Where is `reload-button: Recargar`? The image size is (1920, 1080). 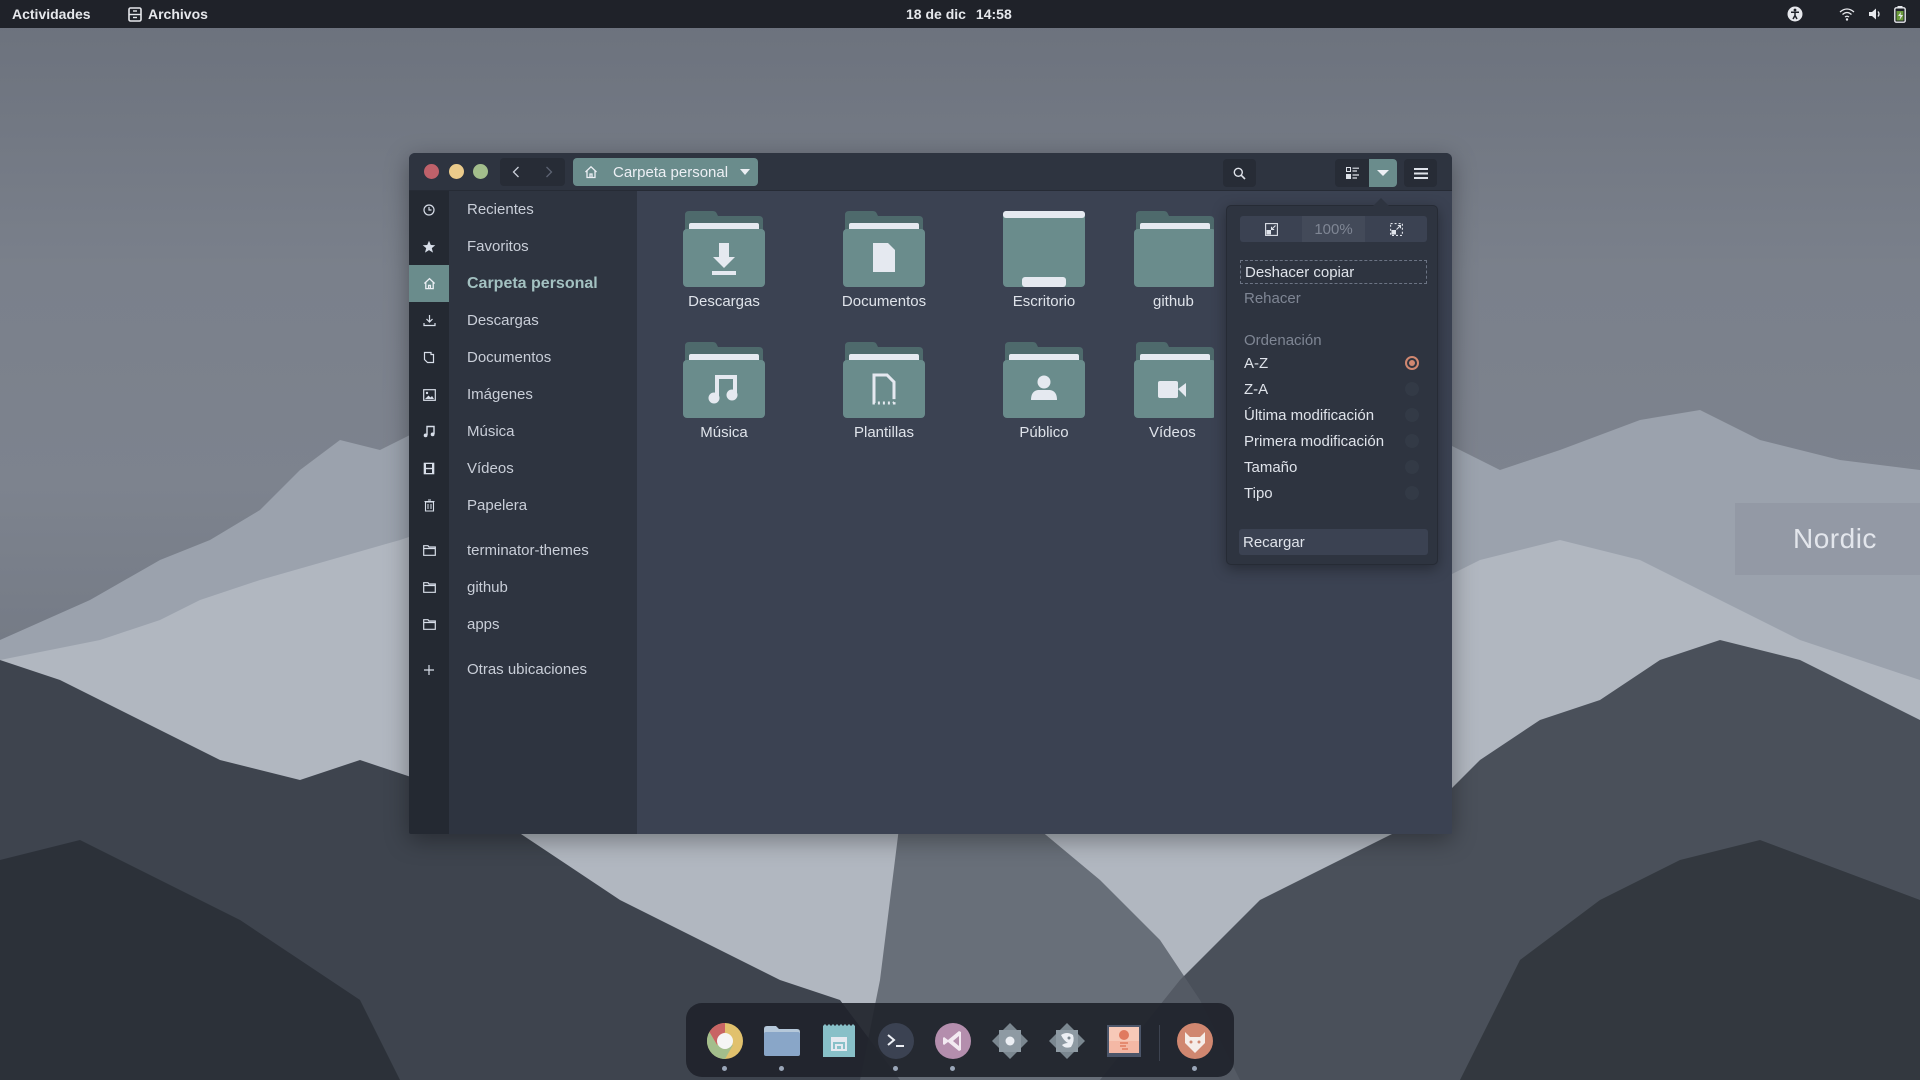 reload-button: Recargar is located at coordinates (1333, 542).